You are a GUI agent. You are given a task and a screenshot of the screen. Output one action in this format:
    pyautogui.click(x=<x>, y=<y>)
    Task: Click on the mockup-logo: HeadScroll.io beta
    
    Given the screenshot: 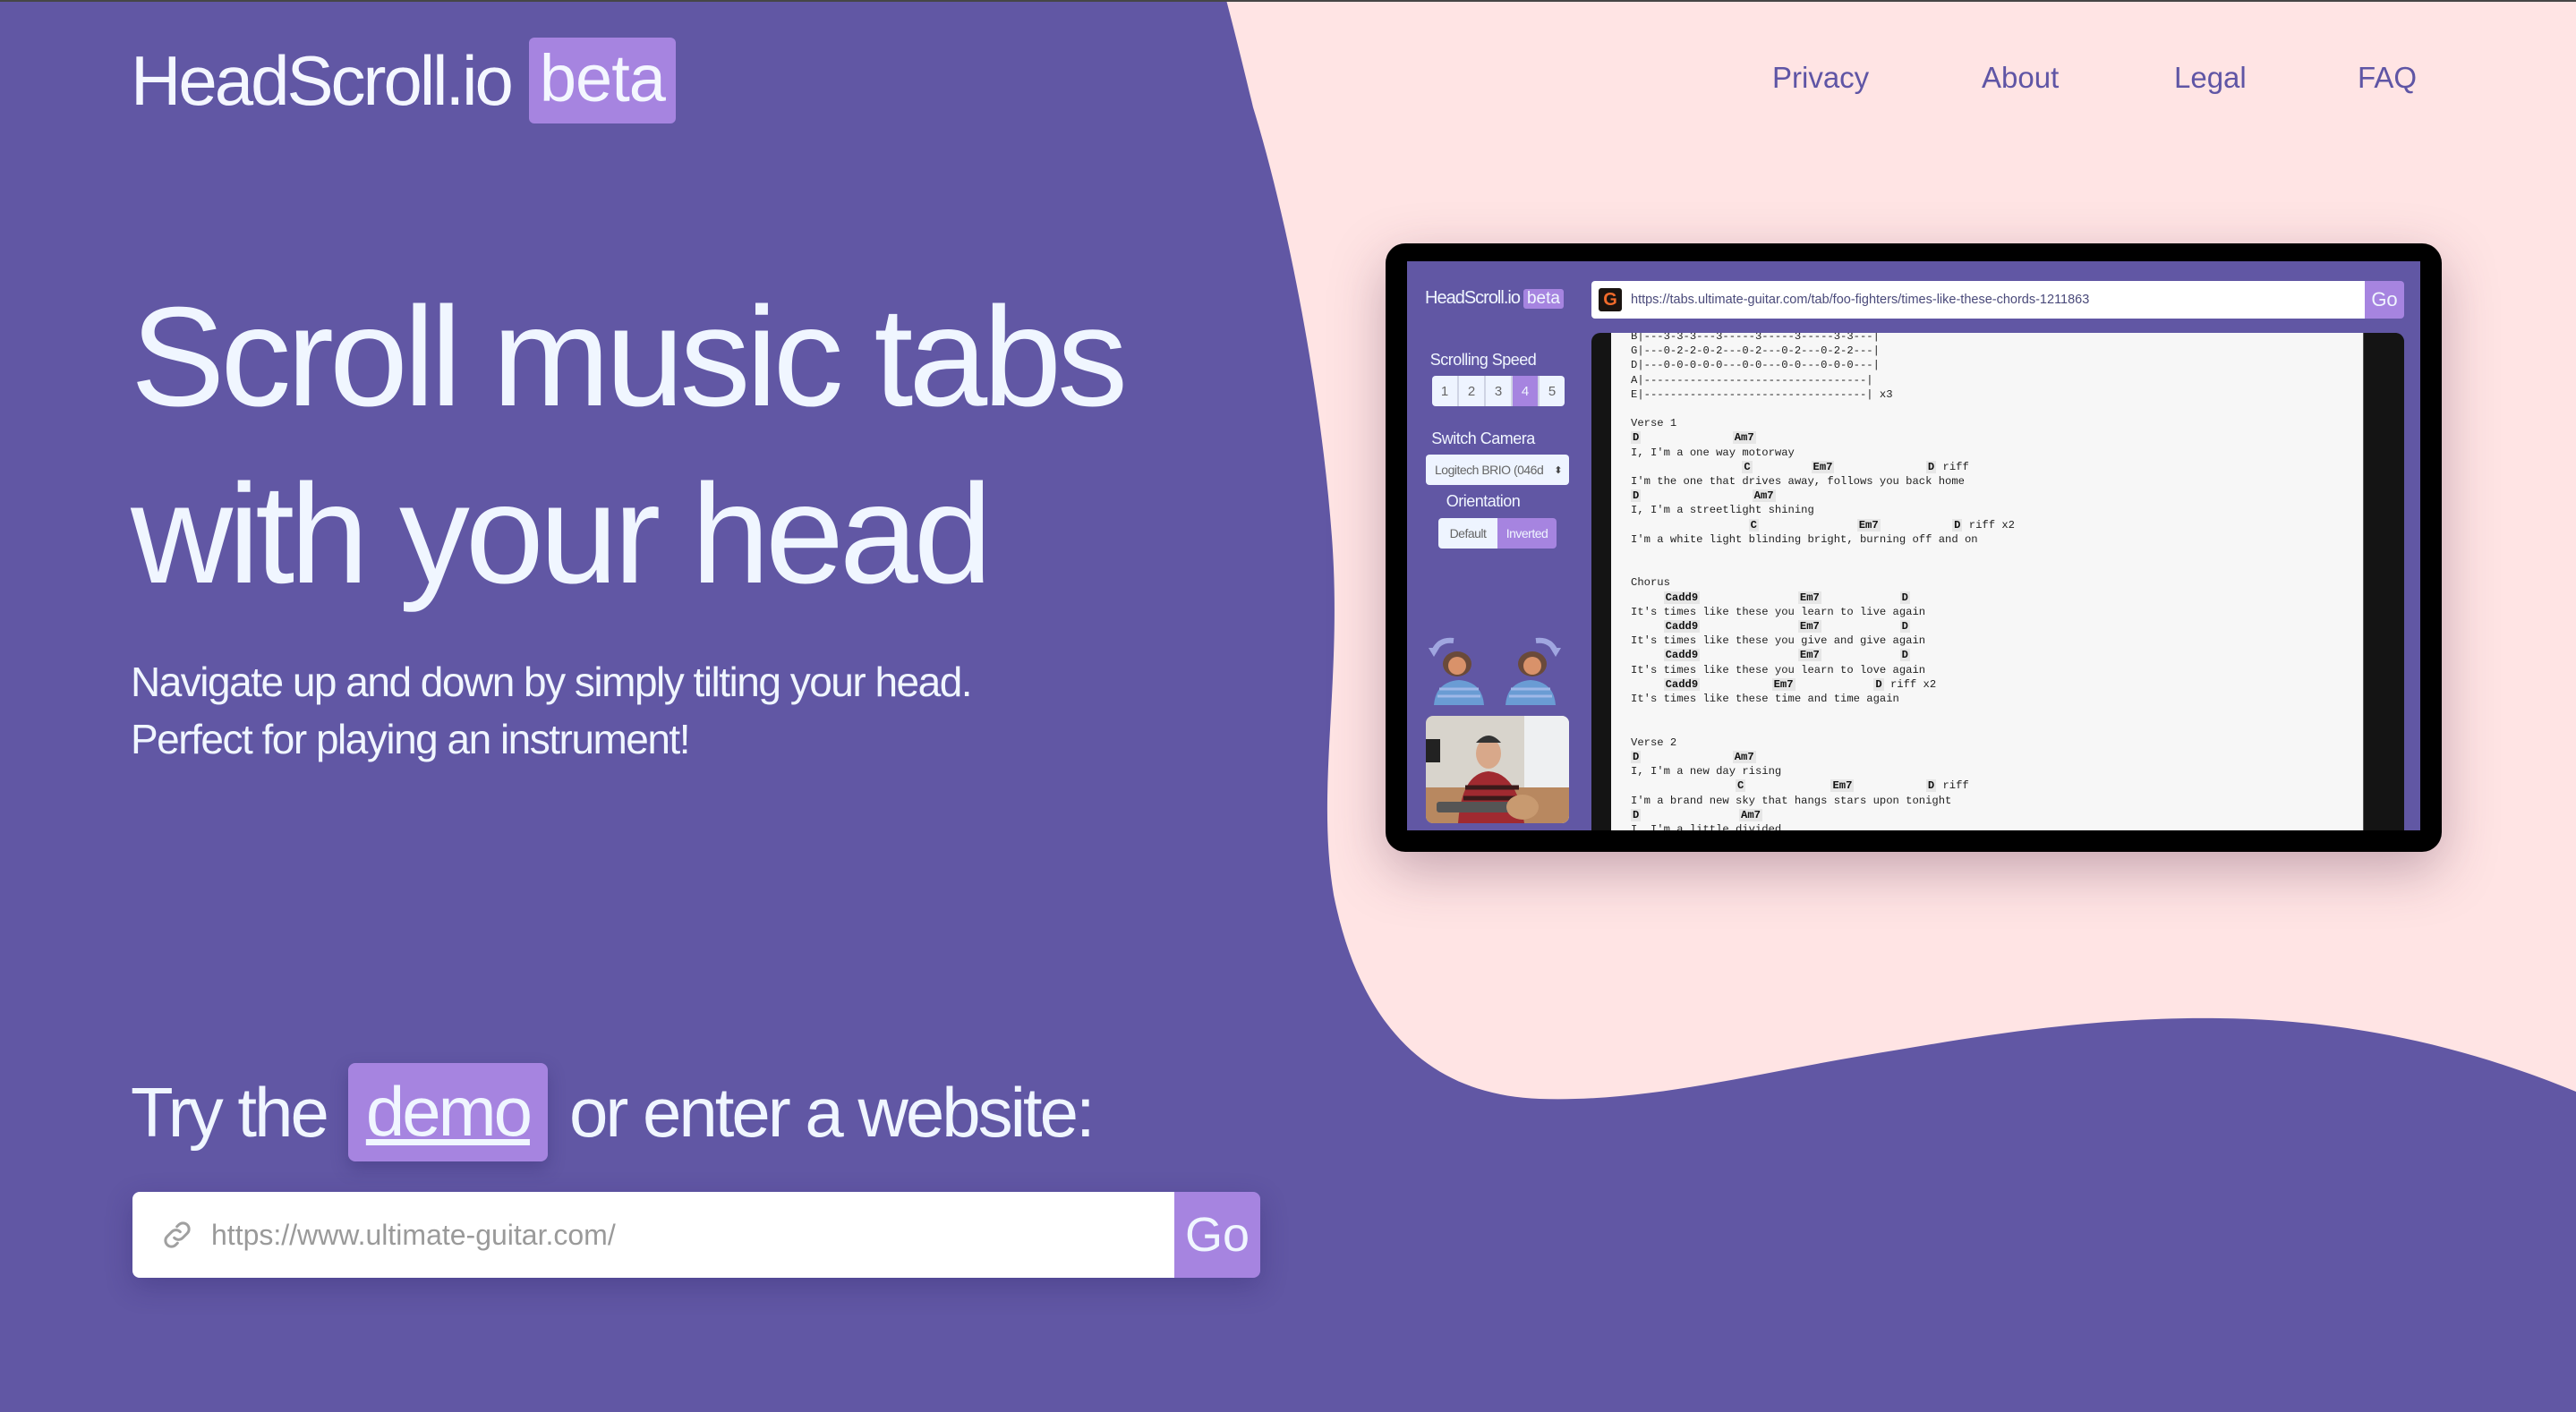 What is the action you would take?
    pyautogui.click(x=1494, y=298)
    